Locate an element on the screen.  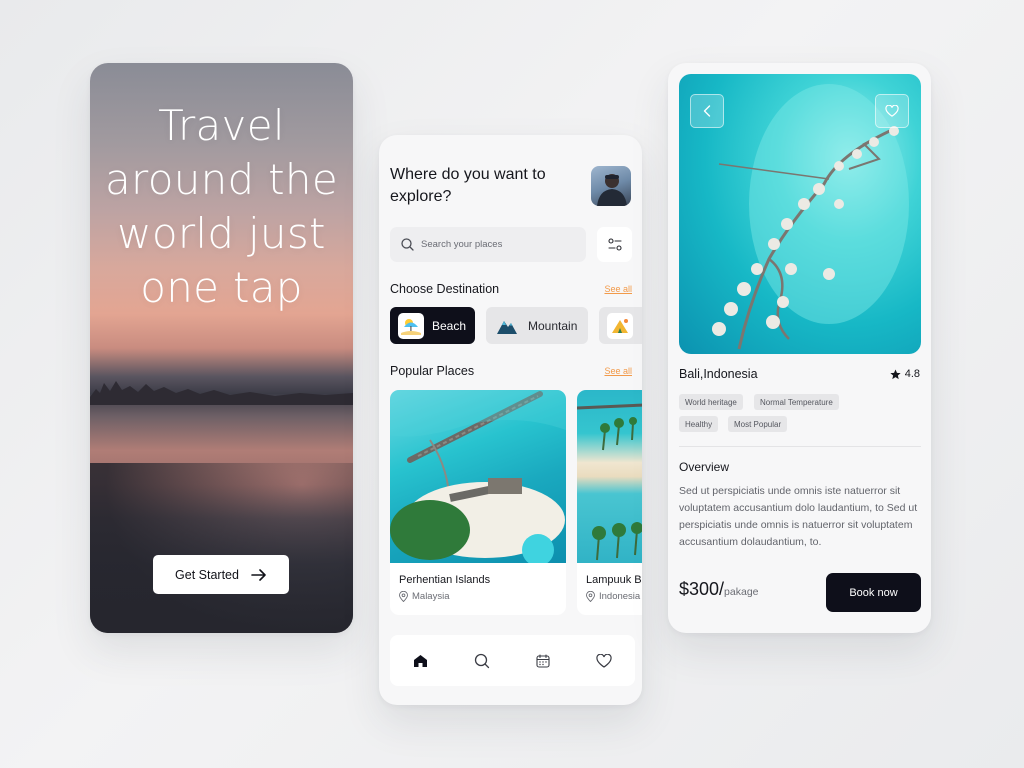
place-card: Lampuuk Beach Indonesia is located at coordinates (609, 502).